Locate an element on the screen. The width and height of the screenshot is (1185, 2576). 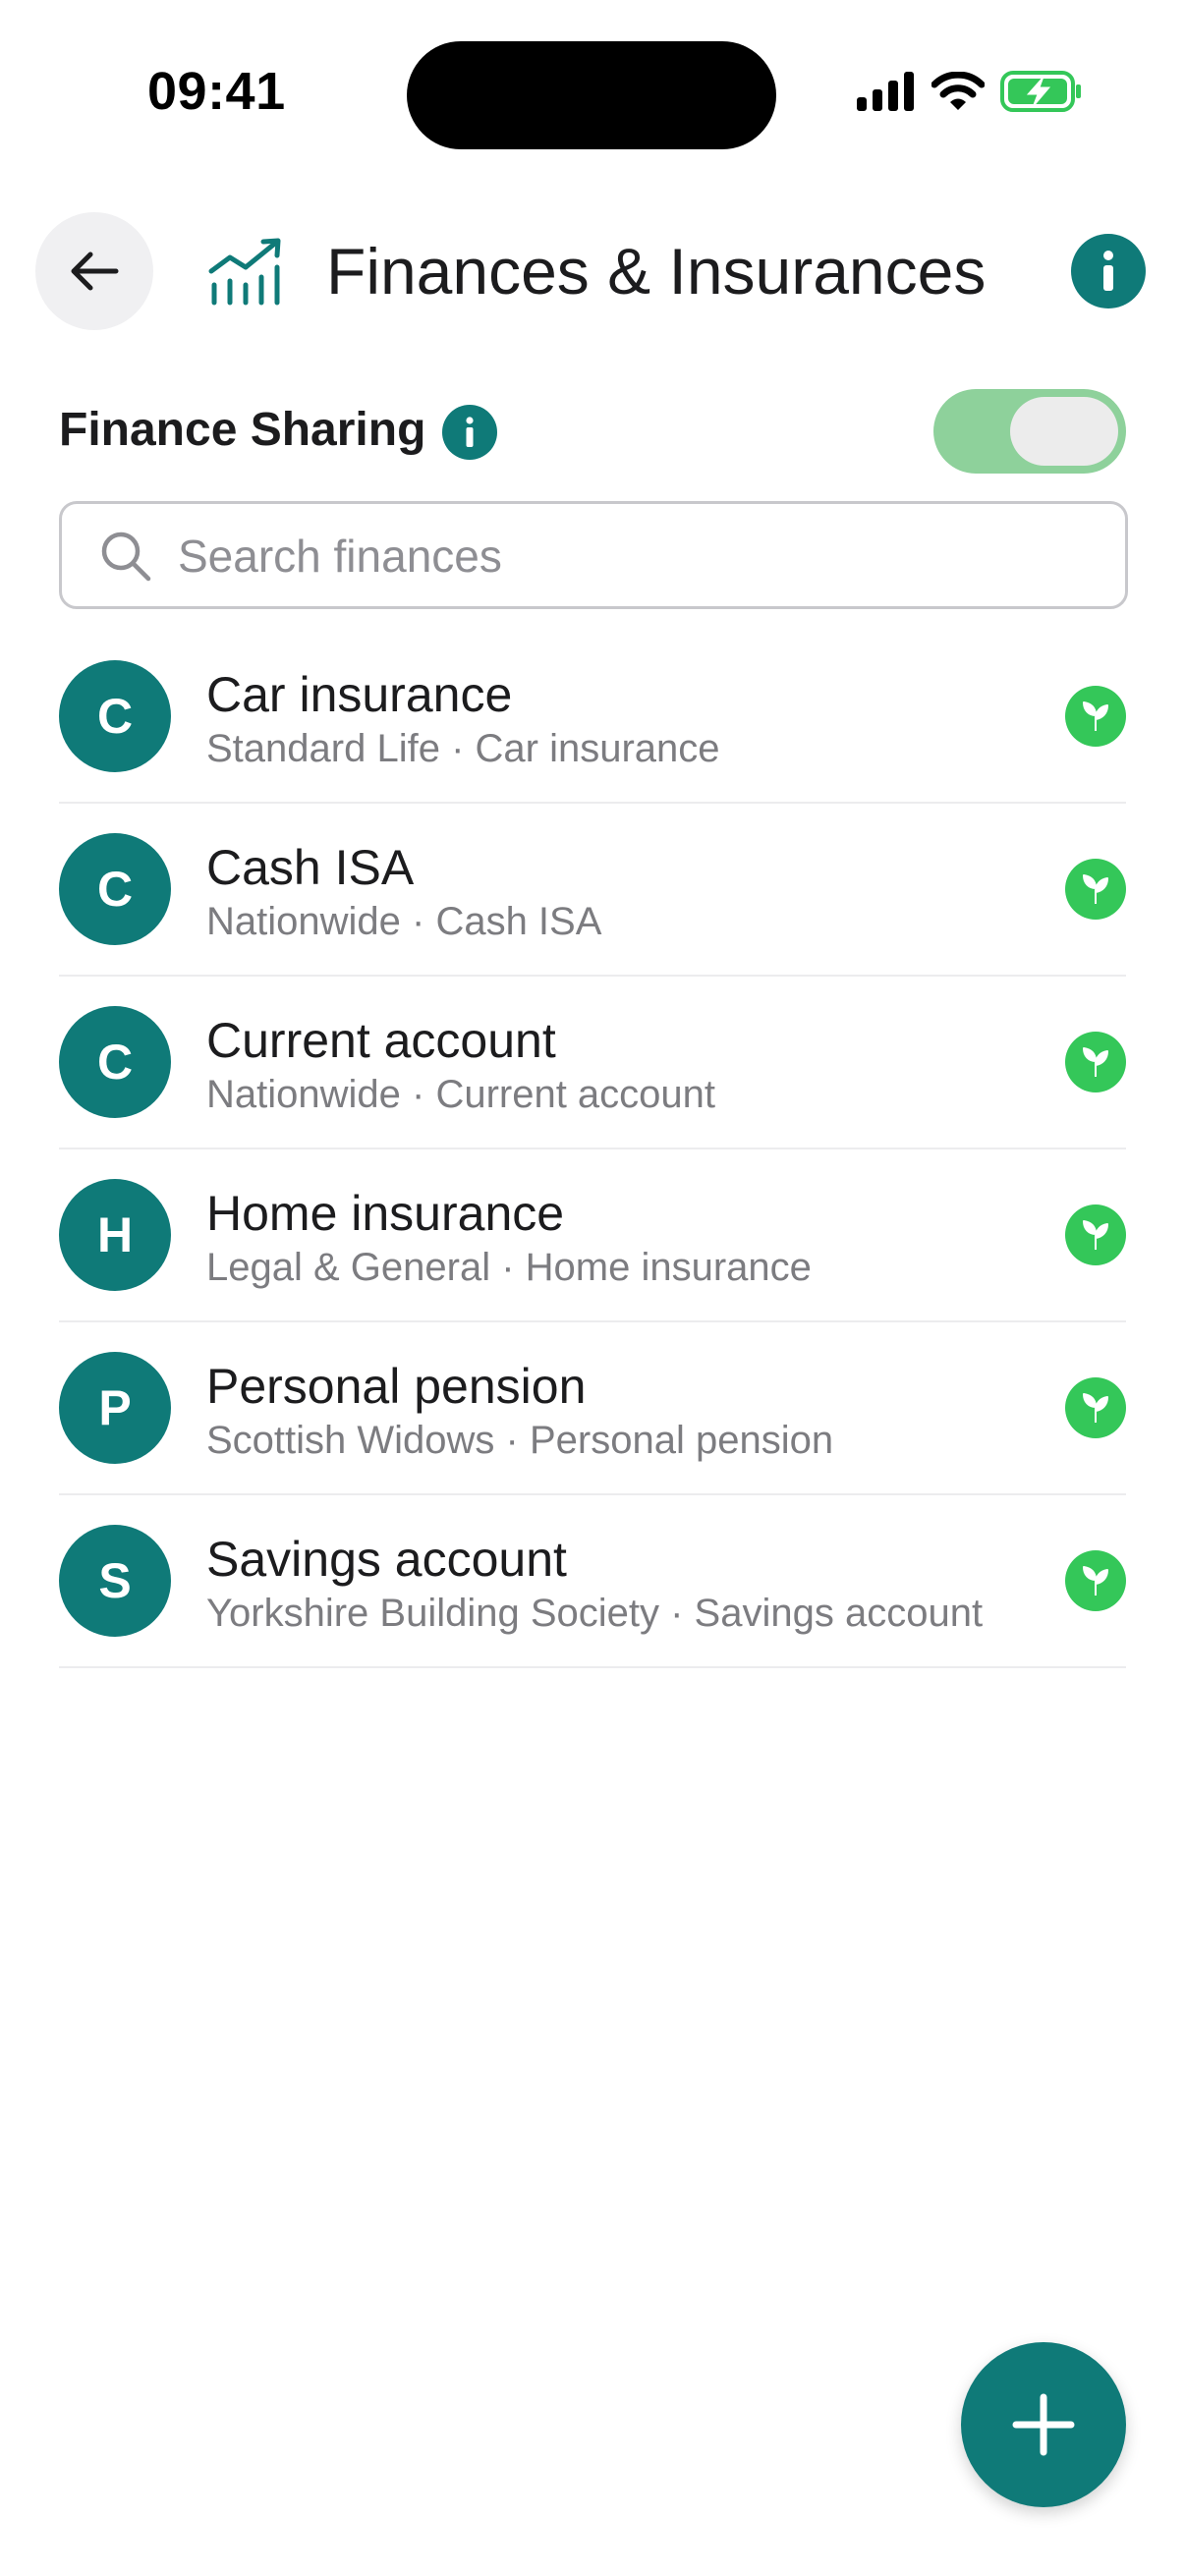
dynamic-island is located at coordinates (592, 95).